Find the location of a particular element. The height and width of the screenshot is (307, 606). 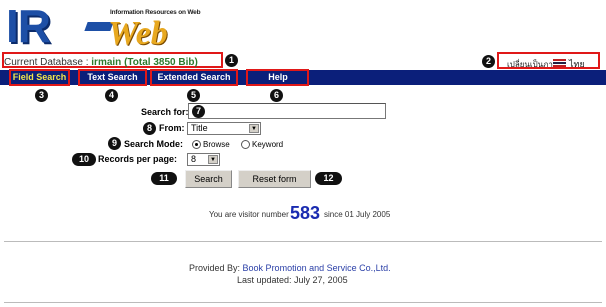

logo-web-text: Web is located at coordinates (138, 33).